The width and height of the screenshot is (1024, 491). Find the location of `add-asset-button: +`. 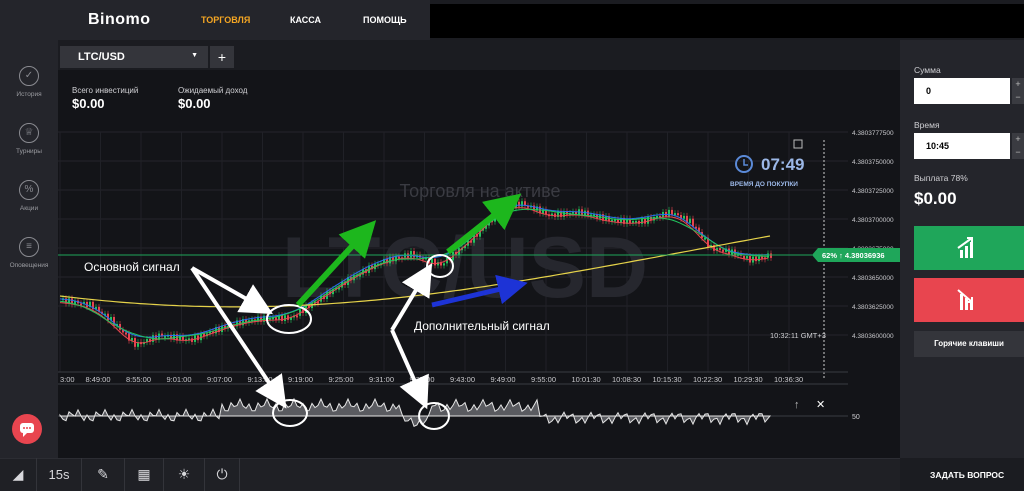

add-asset-button: + is located at coordinates (222, 57).